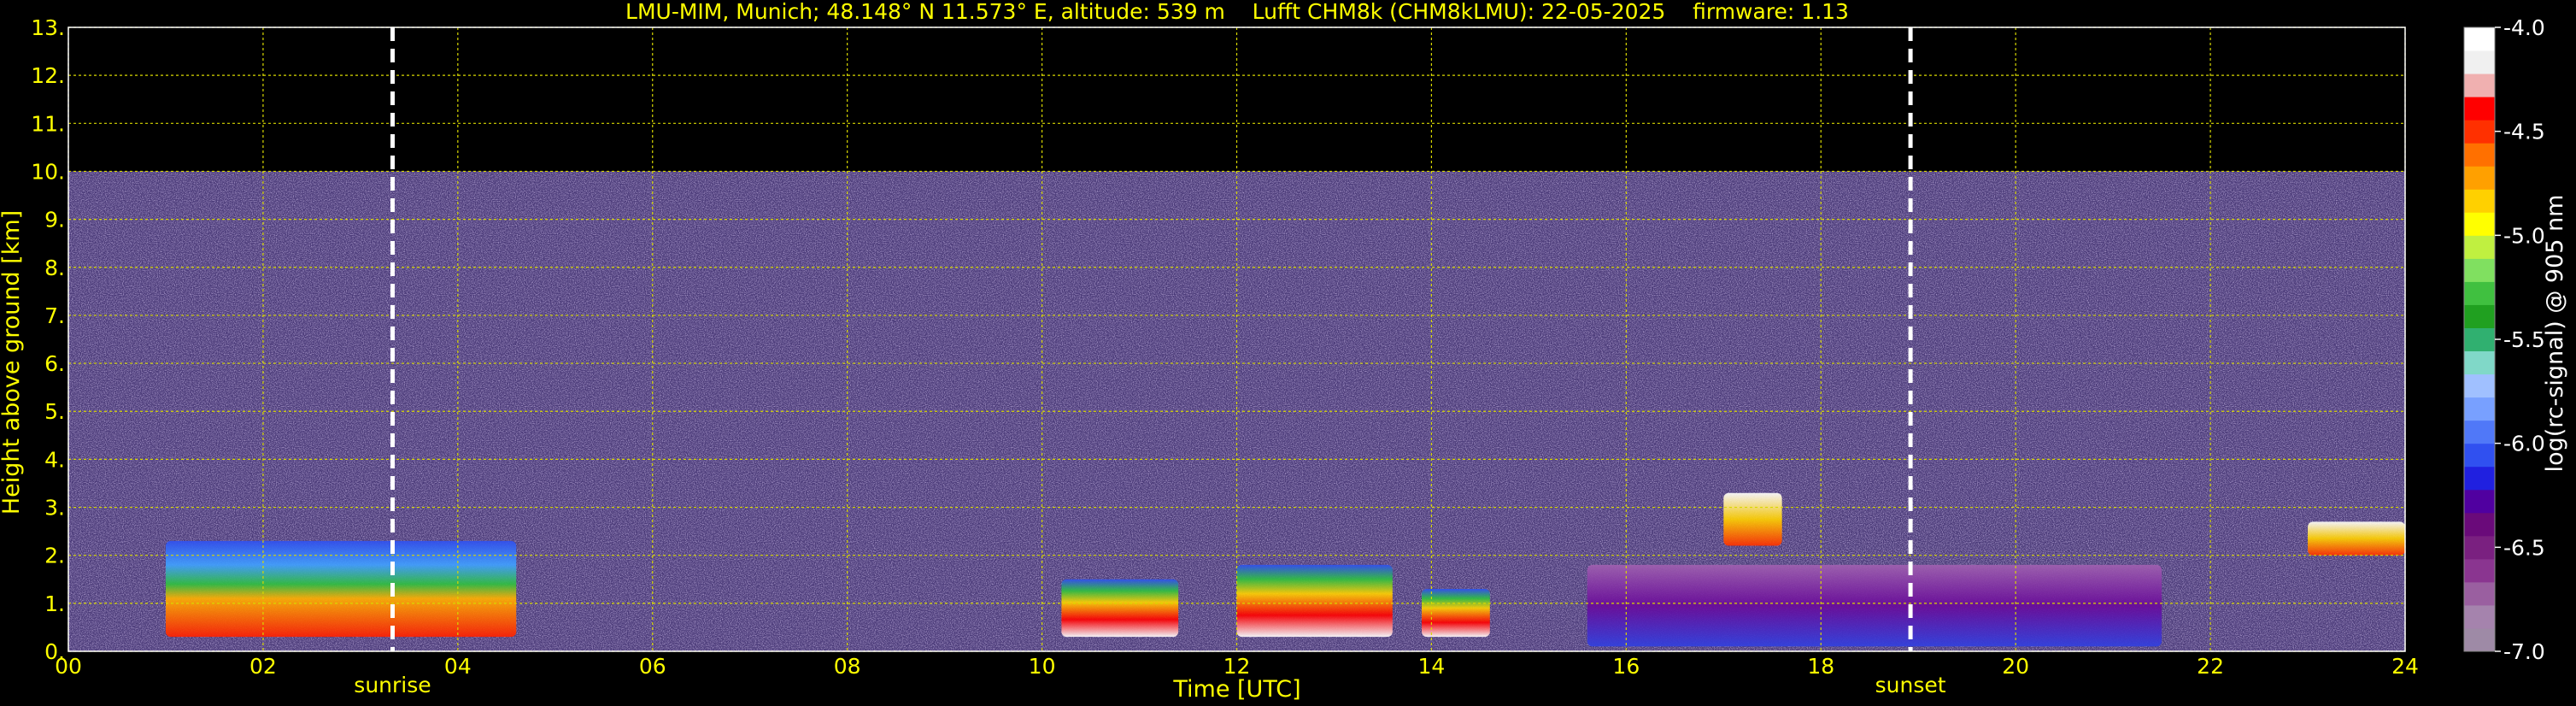 Image resolution: width=2576 pixels, height=706 pixels. Describe the element at coordinates (2405, 666) in the screenshot. I see `x-tick-label: 24` at that location.